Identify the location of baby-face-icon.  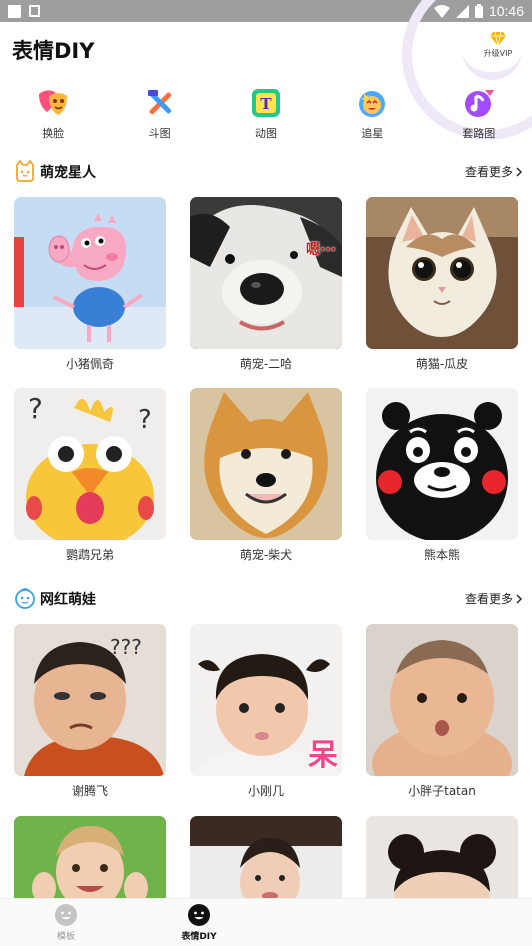
(25, 598).